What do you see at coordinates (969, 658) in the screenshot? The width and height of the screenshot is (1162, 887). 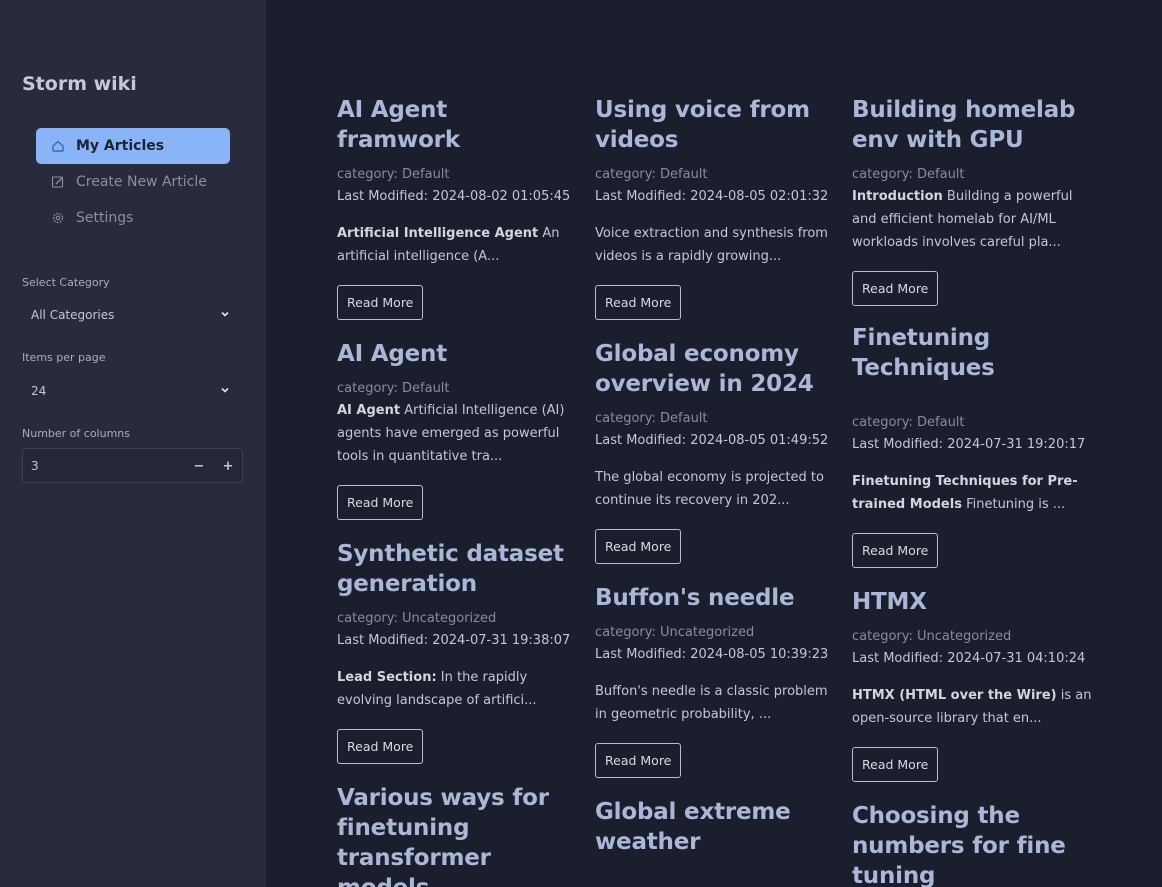 I see `article-modified: Last Modified: 2024-07-31 04:10:24` at bounding box center [969, 658].